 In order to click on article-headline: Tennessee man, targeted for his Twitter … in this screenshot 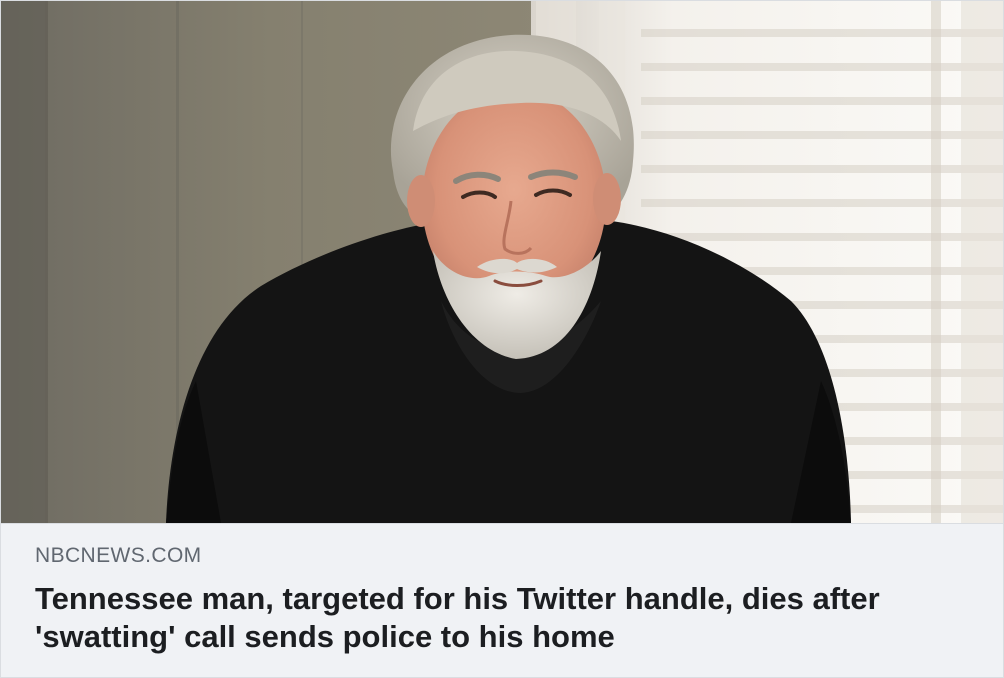, I will do `click(485, 618)`.